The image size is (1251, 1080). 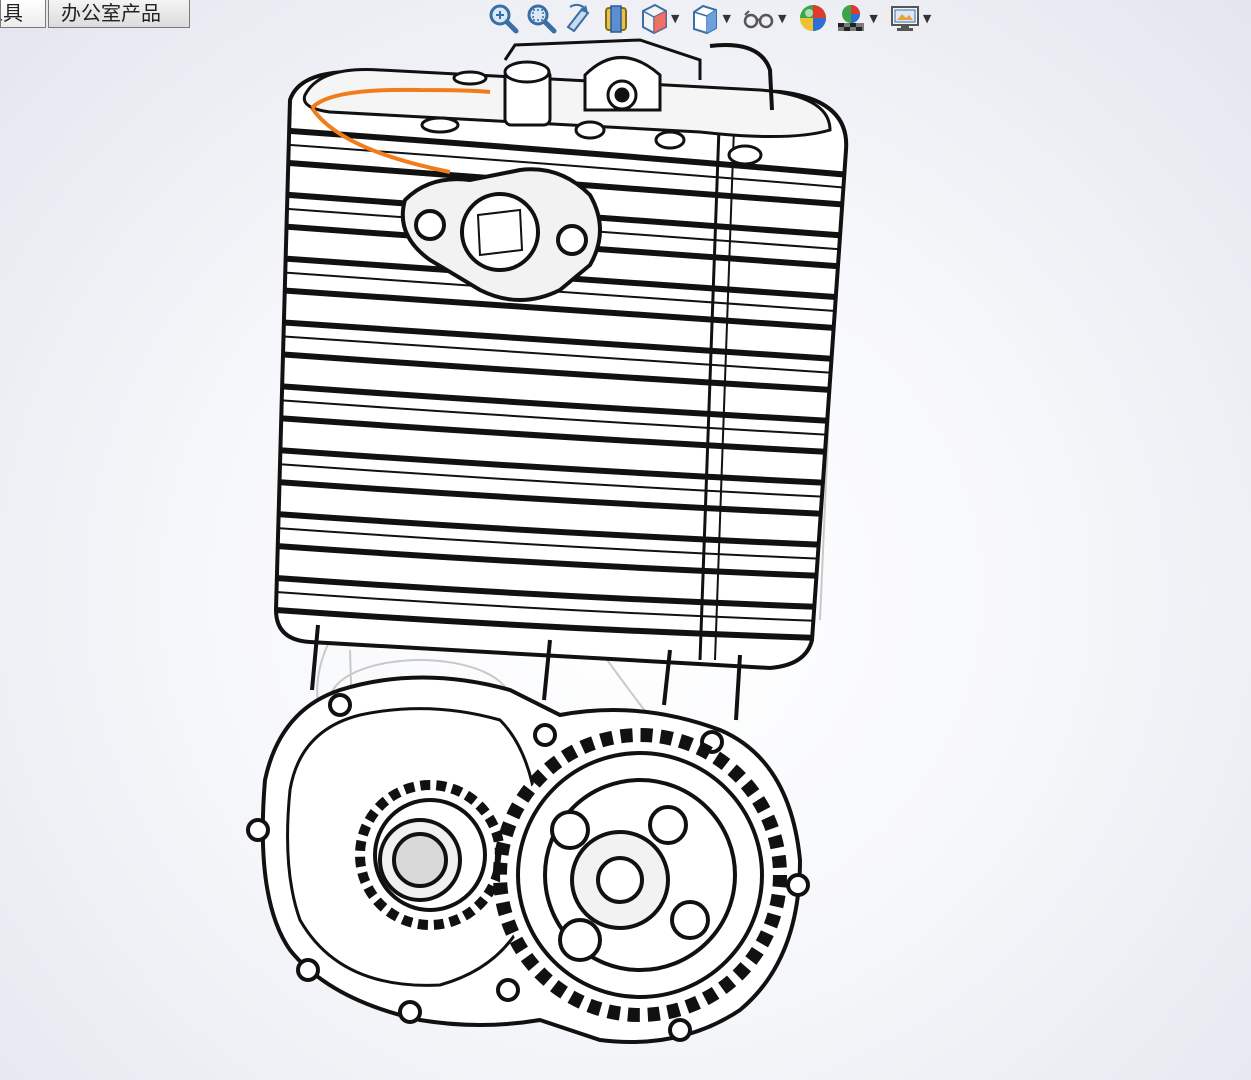 What do you see at coordinates (726, 18) in the screenshot?
I see `display-style-dropdown-icon: ▼` at bounding box center [726, 18].